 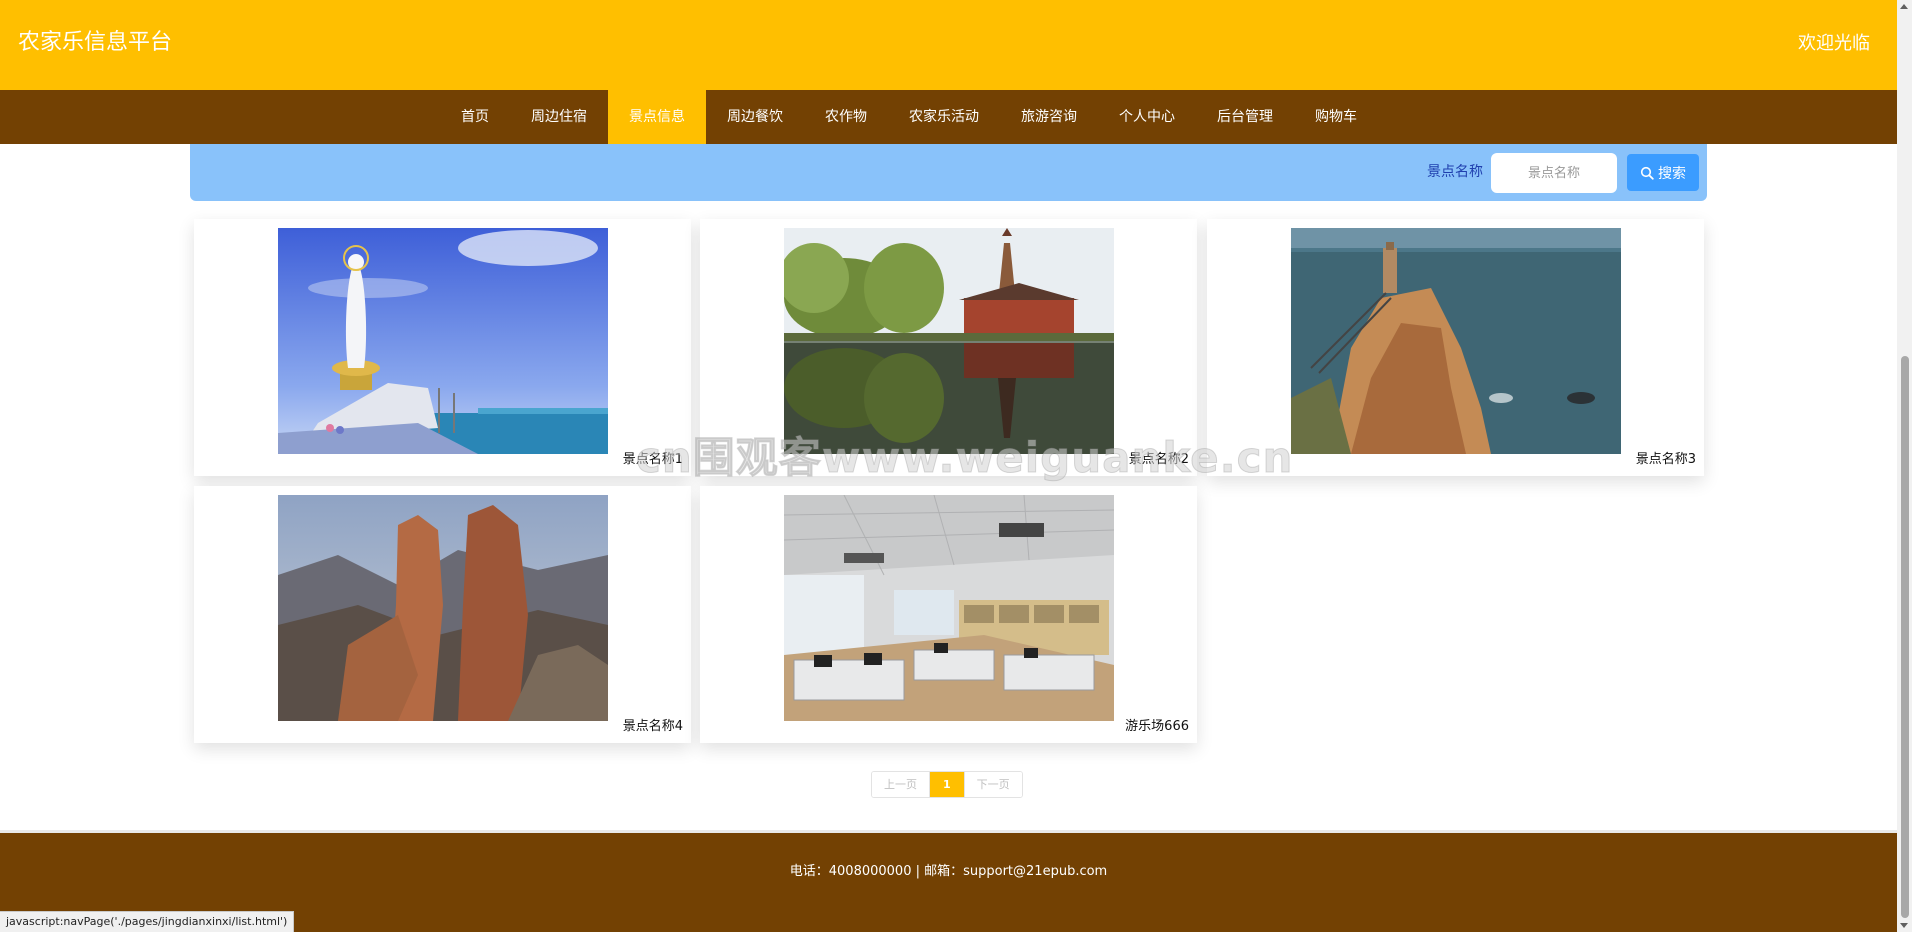 What do you see at coordinates (657, 117) in the screenshot?
I see `nav-item-attractions: 景点信息` at bounding box center [657, 117].